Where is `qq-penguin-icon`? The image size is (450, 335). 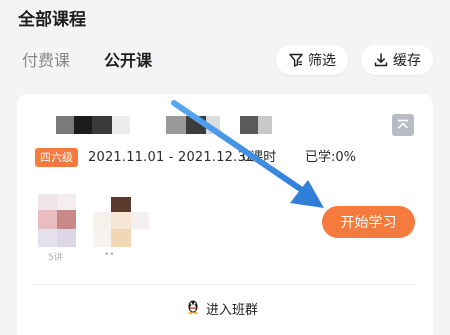 qq-penguin-icon is located at coordinates (193, 308).